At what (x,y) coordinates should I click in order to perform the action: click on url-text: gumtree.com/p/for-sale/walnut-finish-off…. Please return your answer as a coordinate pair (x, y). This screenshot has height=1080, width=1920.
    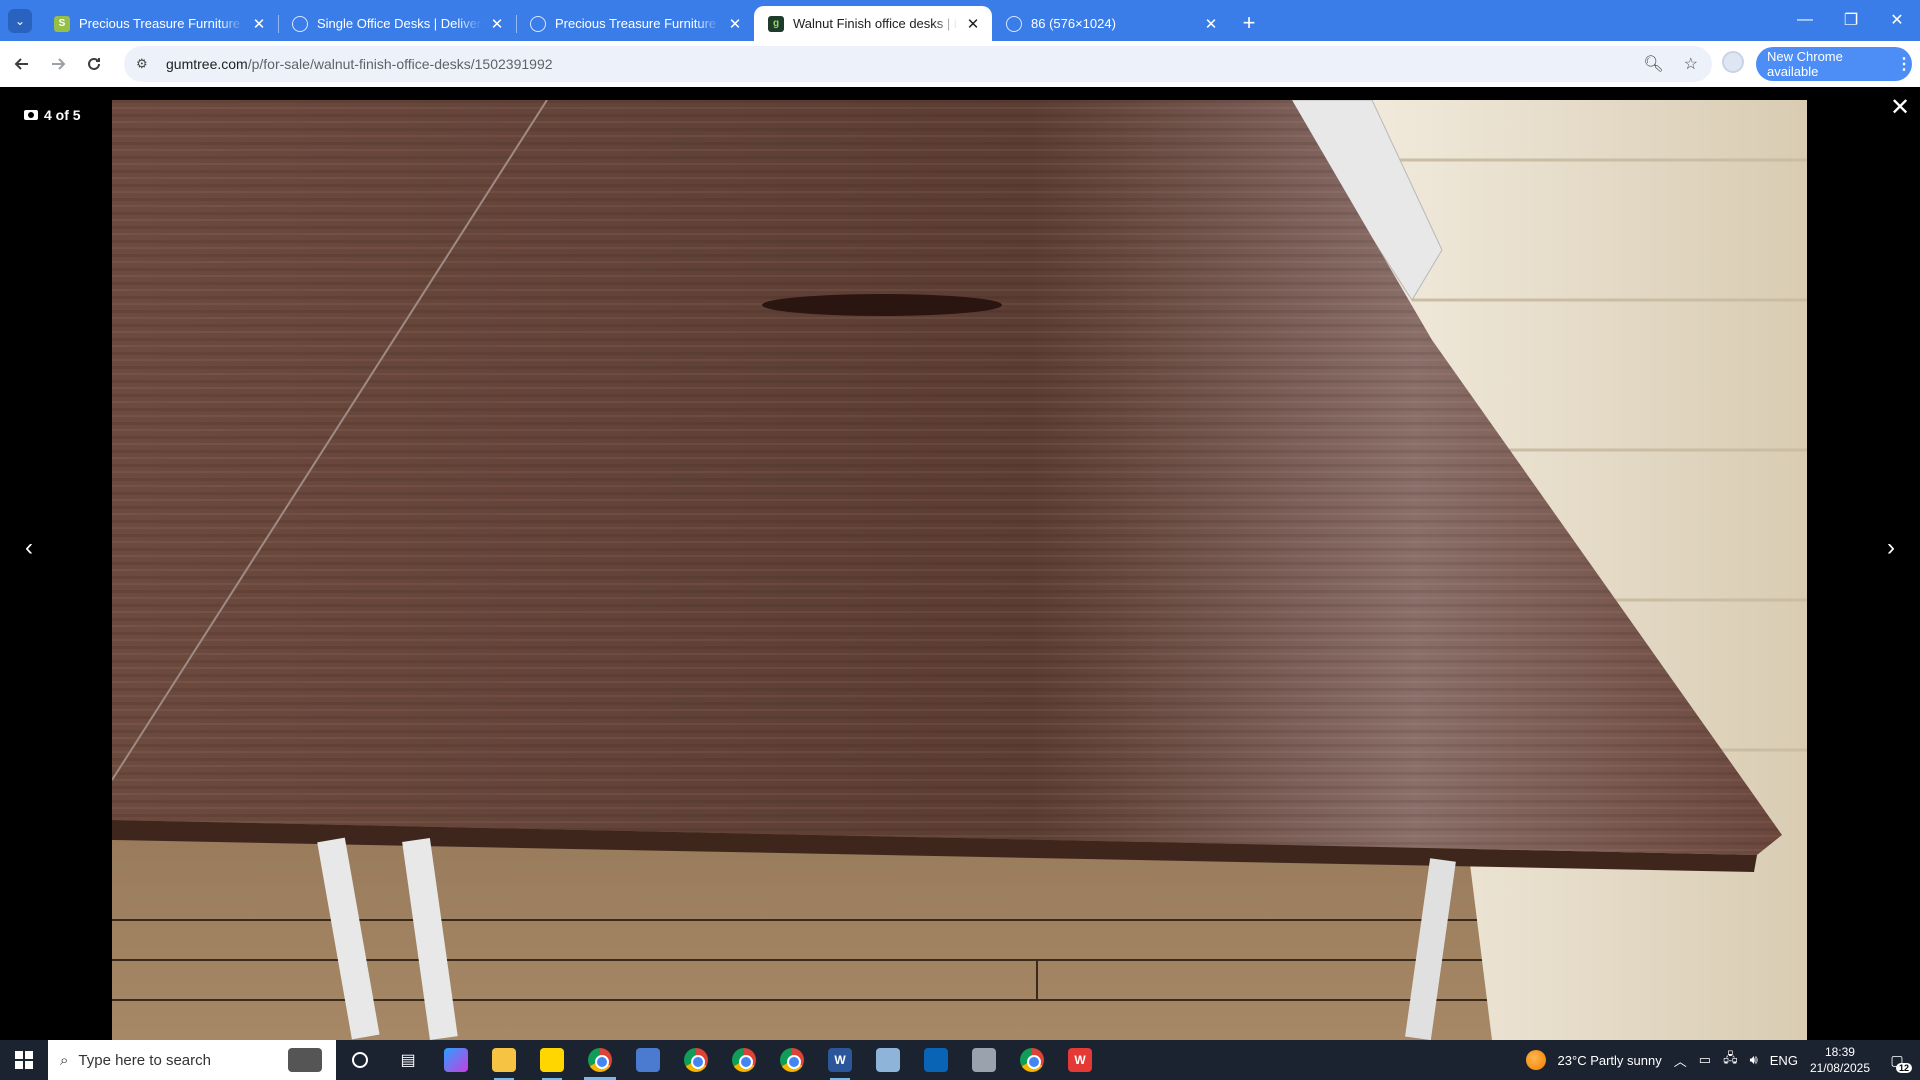
    Looking at the image, I should click on (359, 64).